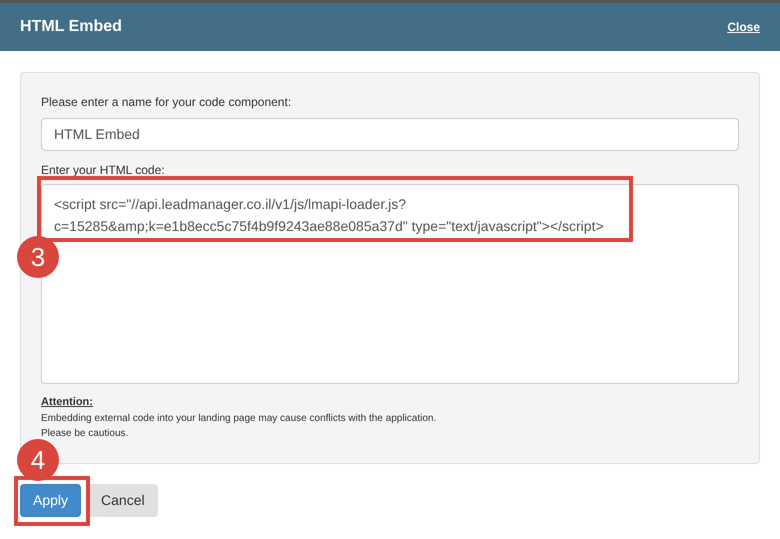  I want to click on name-field: HTML Embed, so click(390, 134).